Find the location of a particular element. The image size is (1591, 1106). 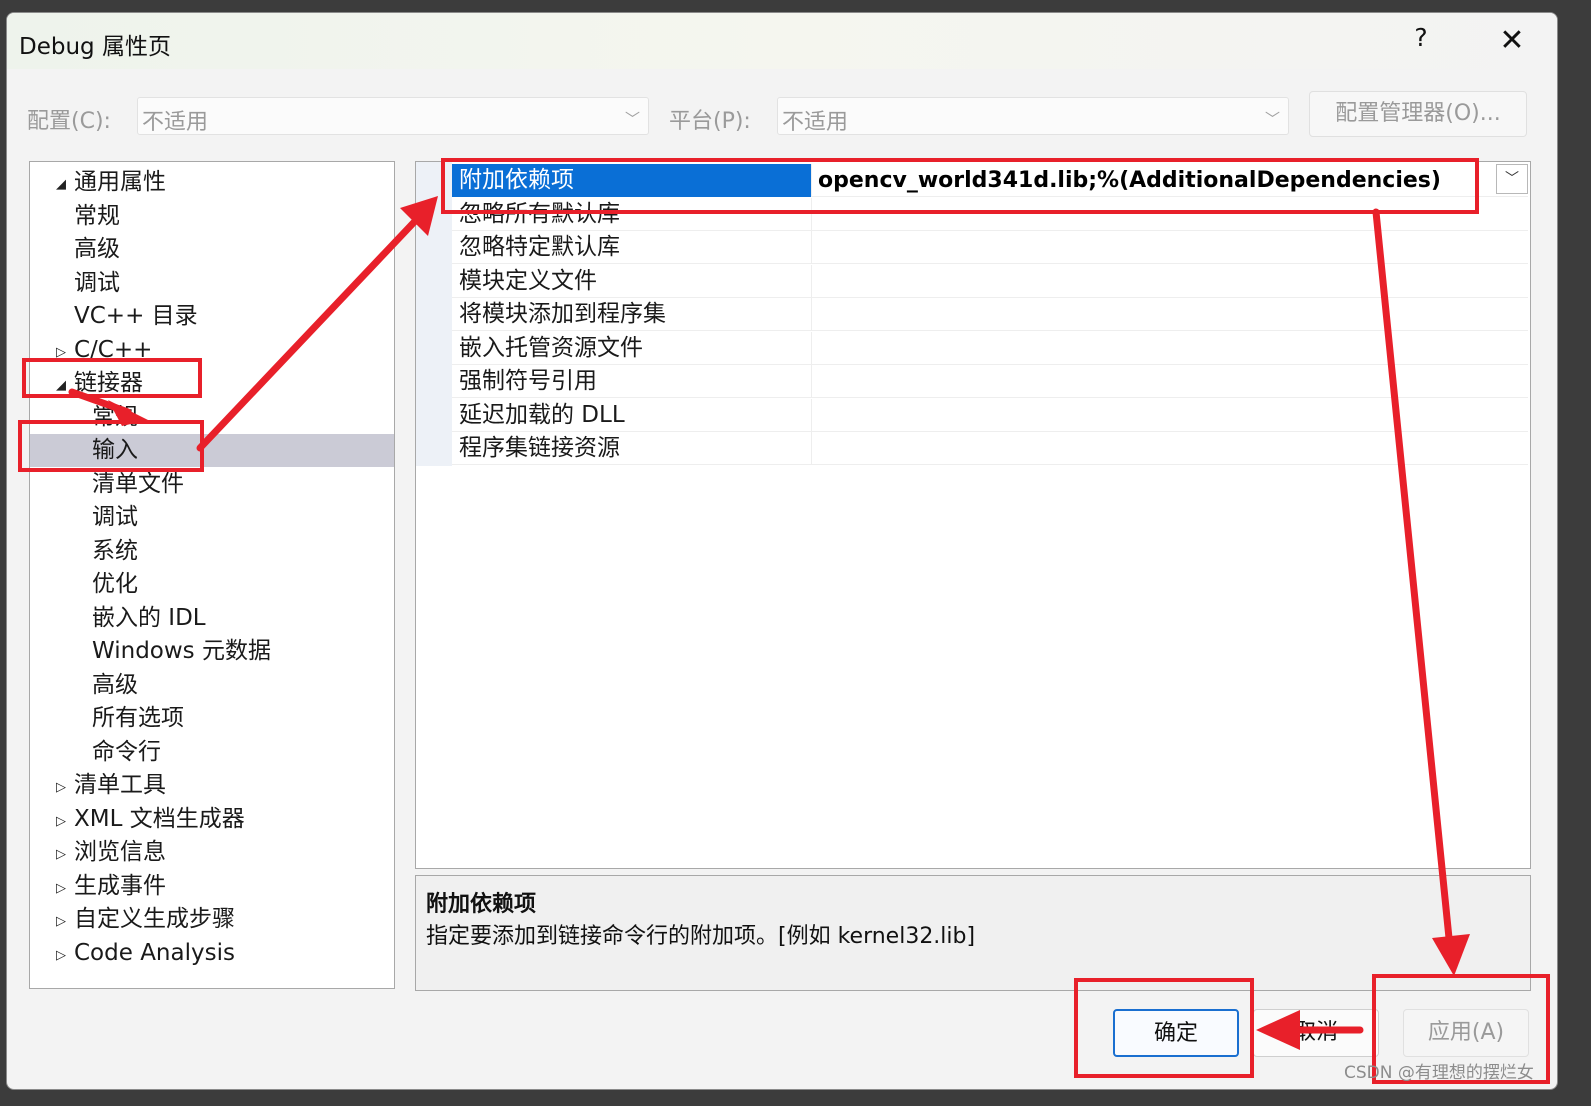

property-row: 程序集链接资源 is located at coordinates (990, 448).